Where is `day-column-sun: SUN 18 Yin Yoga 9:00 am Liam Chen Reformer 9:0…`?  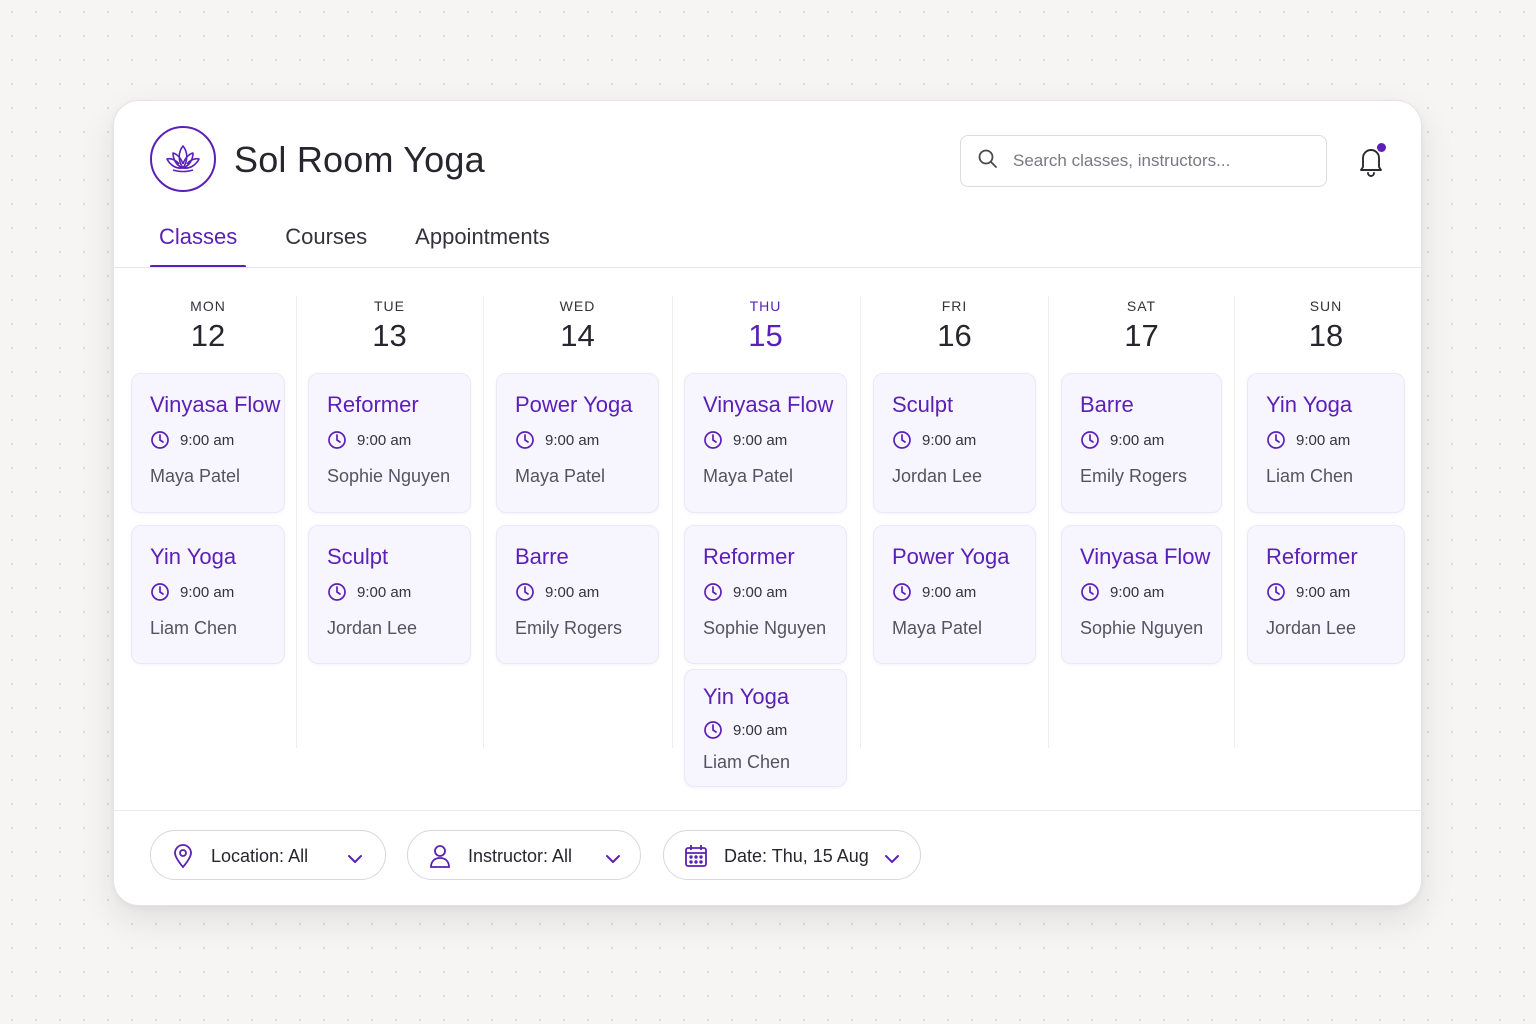
day-column-sun: SUN 18 Yin Yoga 9:00 am Liam Chen Reformer 9:0… is located at coordinates (1326, 538).